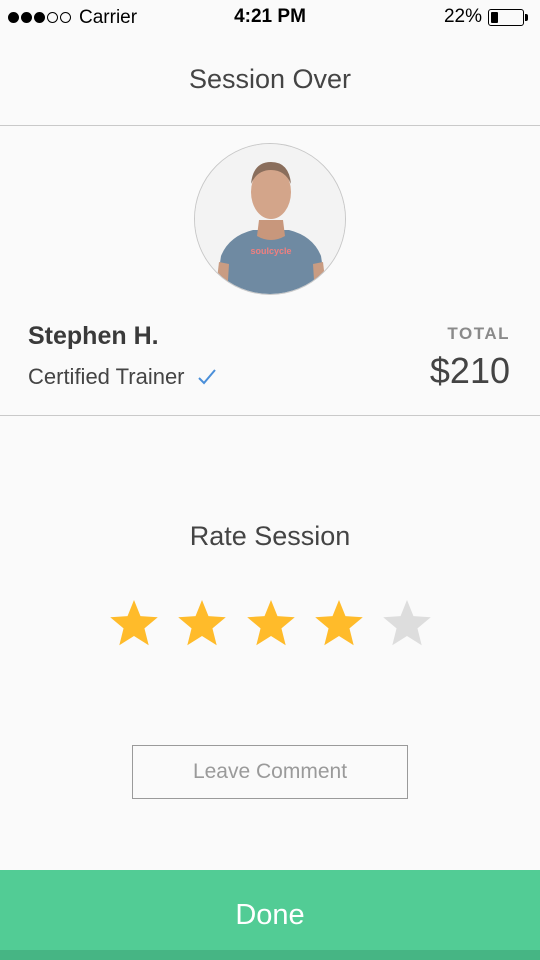 Image resolution: width=540 pixels, height=960 pixels. Describe the element at coordinates (270, 18) in the screenshot. I see `status-bar: Carrier 4:21 PM 22%` at that location.